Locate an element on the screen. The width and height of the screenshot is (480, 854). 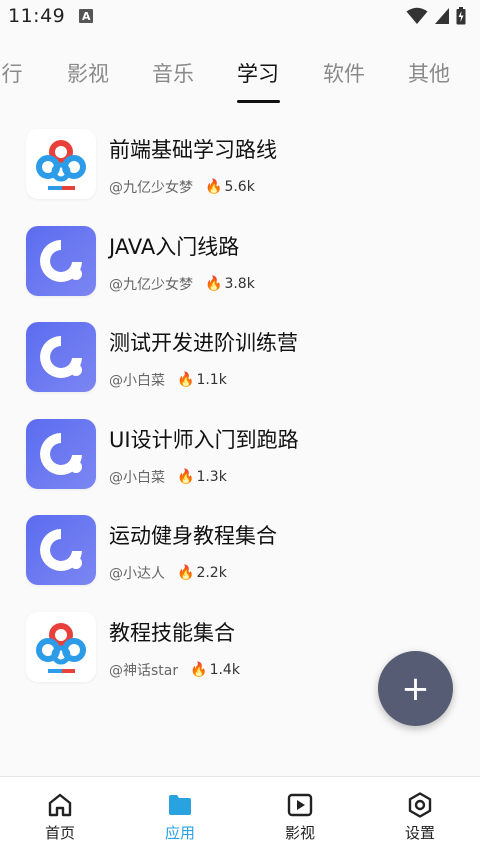
play-icon is located at coordinates (300, 805).